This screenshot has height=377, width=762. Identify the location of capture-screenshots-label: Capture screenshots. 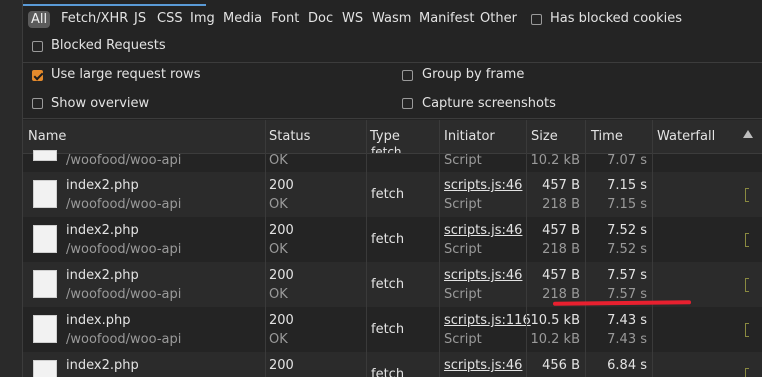
(489, 103).